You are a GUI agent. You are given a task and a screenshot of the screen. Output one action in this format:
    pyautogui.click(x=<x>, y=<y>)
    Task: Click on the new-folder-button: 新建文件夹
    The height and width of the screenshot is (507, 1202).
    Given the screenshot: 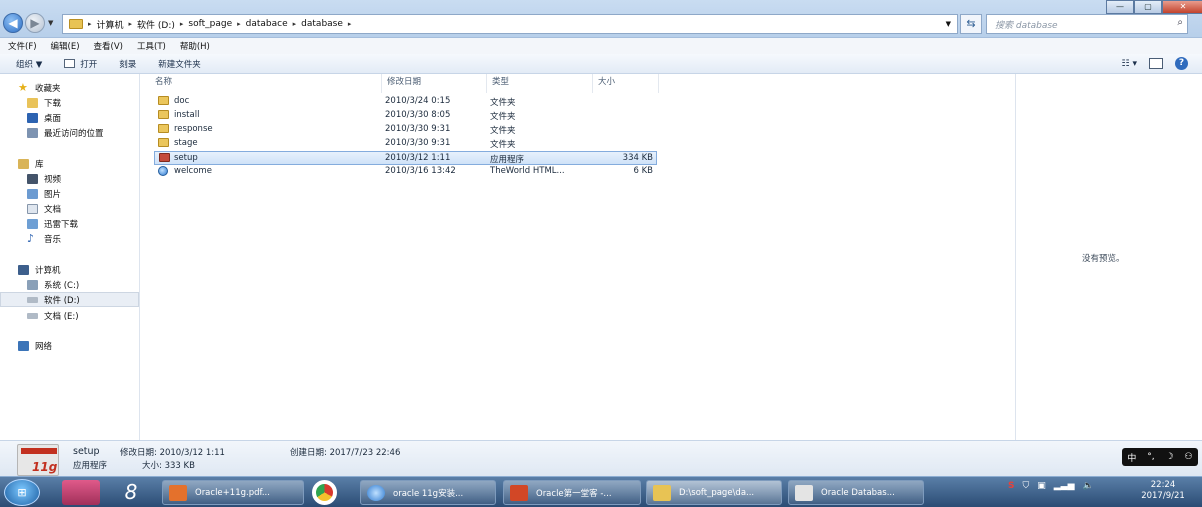 What is the action you would take?
    pyautogui.click(x=179, y=64)
    